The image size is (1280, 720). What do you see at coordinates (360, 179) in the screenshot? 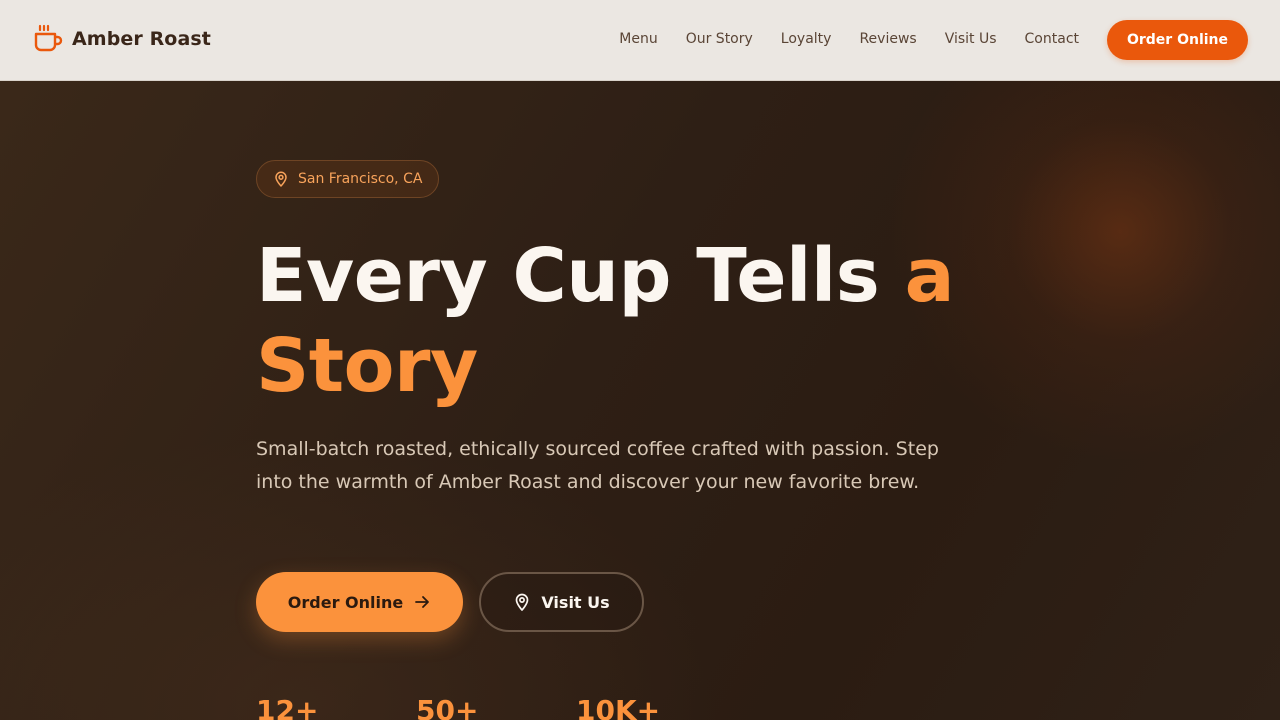
I see `location-text: San Francisco, CA` at bounding box center [360, 179].